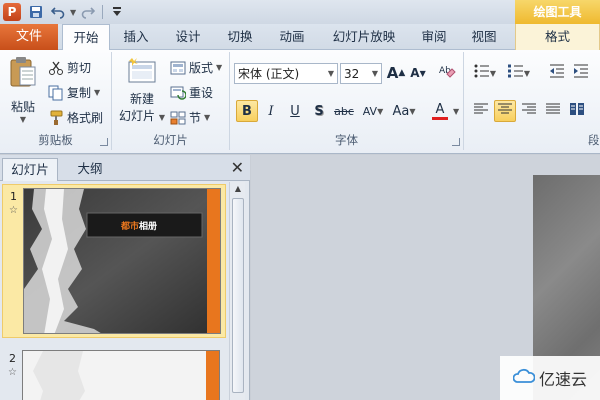  I want to click on font-color-icon: A, so click(440, 109).